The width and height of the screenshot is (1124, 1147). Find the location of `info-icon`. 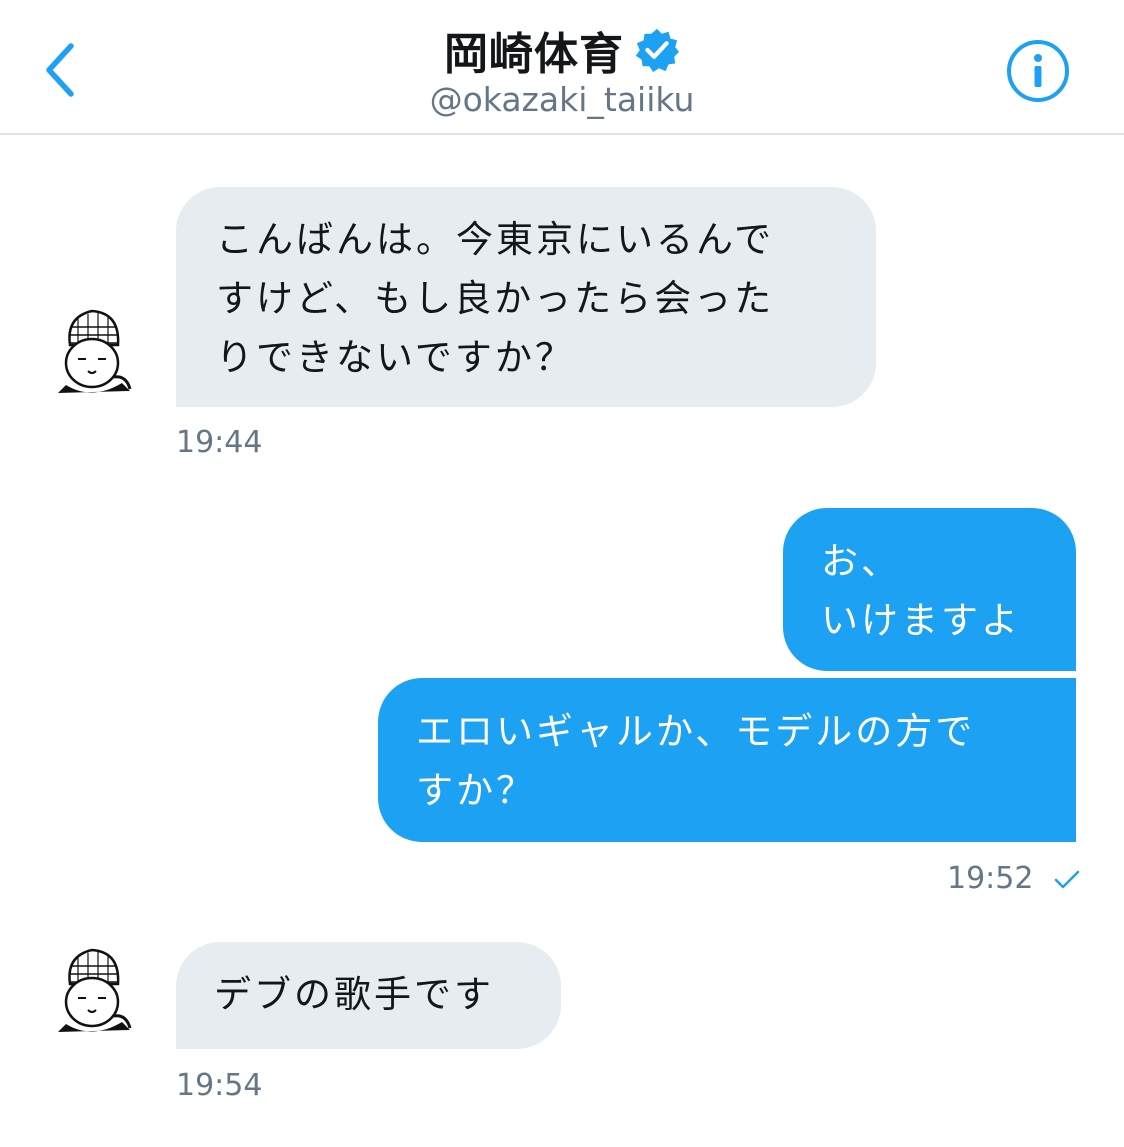

info-icon is located at coordinates (1038, 71).